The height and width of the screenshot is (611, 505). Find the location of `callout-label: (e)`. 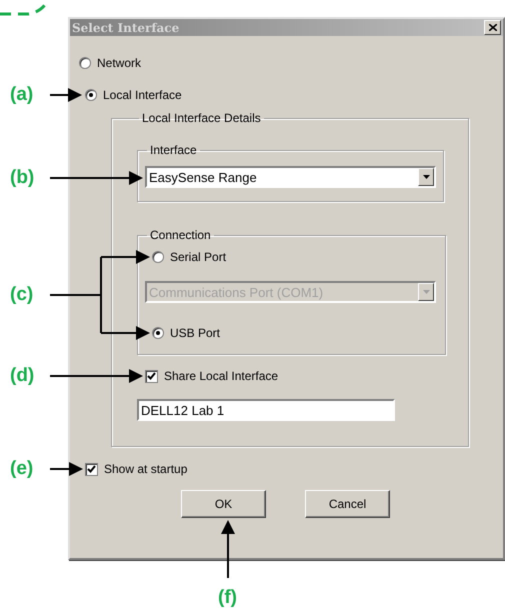

callout-label: (e) is located at coordinates (22, 469).